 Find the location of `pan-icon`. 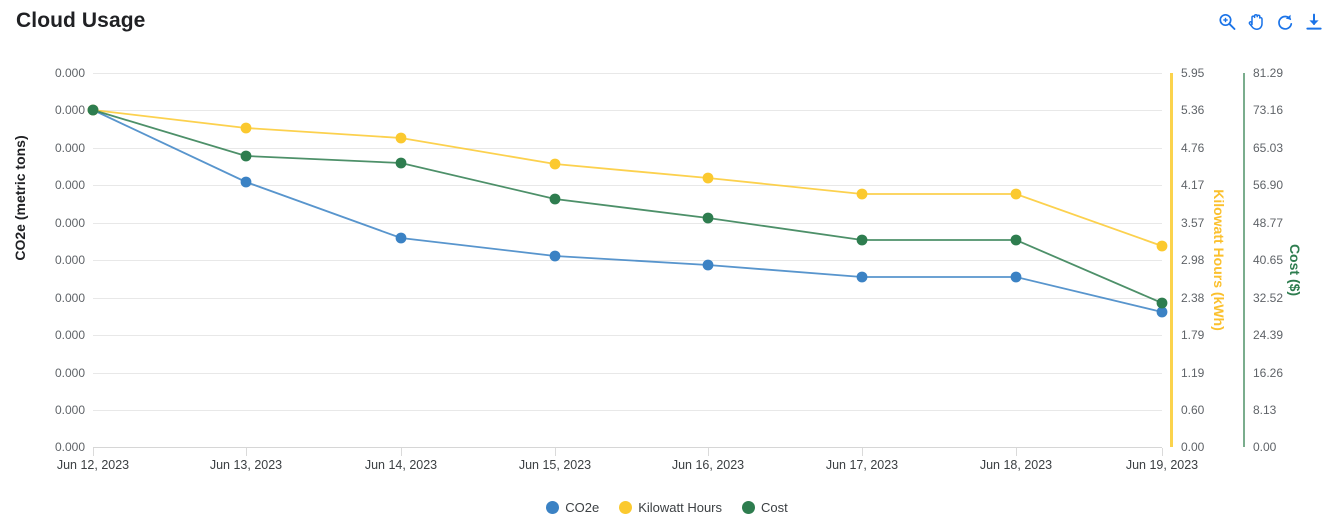

pan-icon is located at coordinates (1256, 22).